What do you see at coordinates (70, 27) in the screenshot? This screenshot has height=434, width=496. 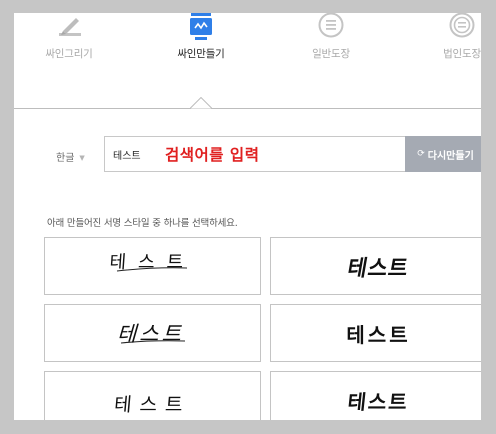 I see `pen-draw-icon` at bounding box center [70, 27].